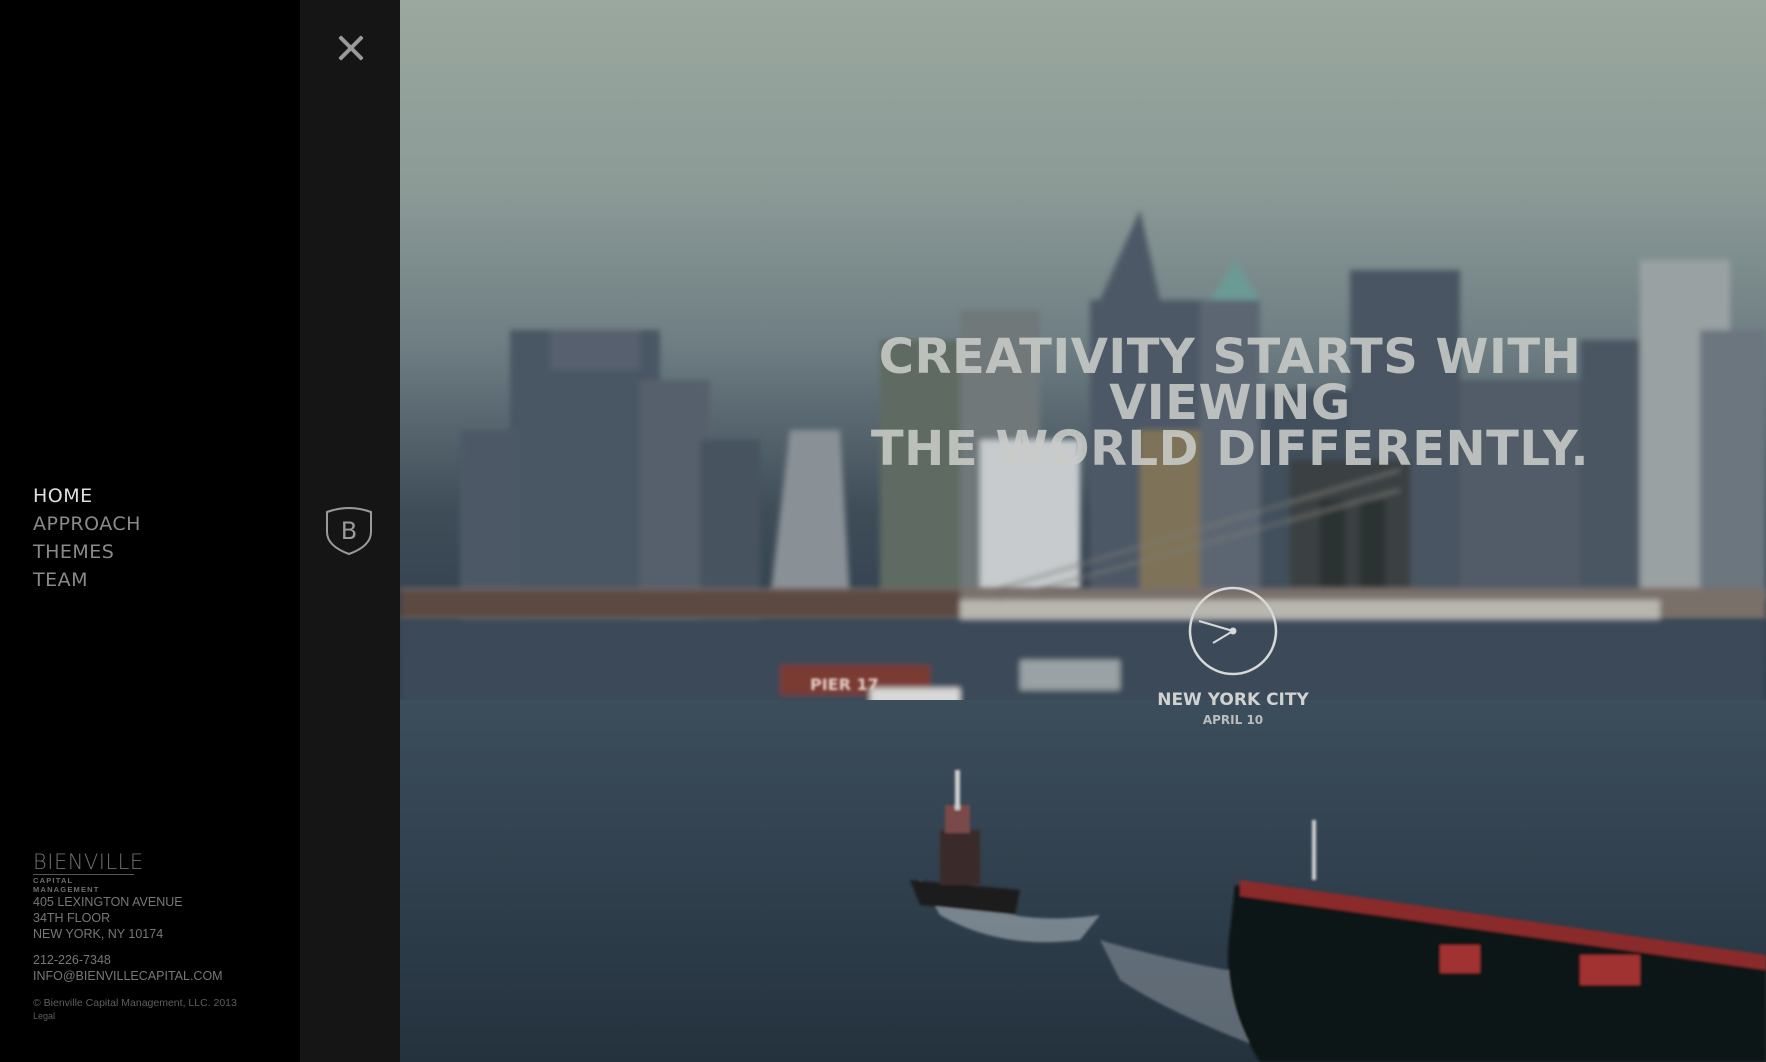  What do you see at coordinates (1230, 380) in the screenshot?
I see `headline-line-1: CREATIVITY STARTS WITH VIEWING` at bounding box center [1230, 380].